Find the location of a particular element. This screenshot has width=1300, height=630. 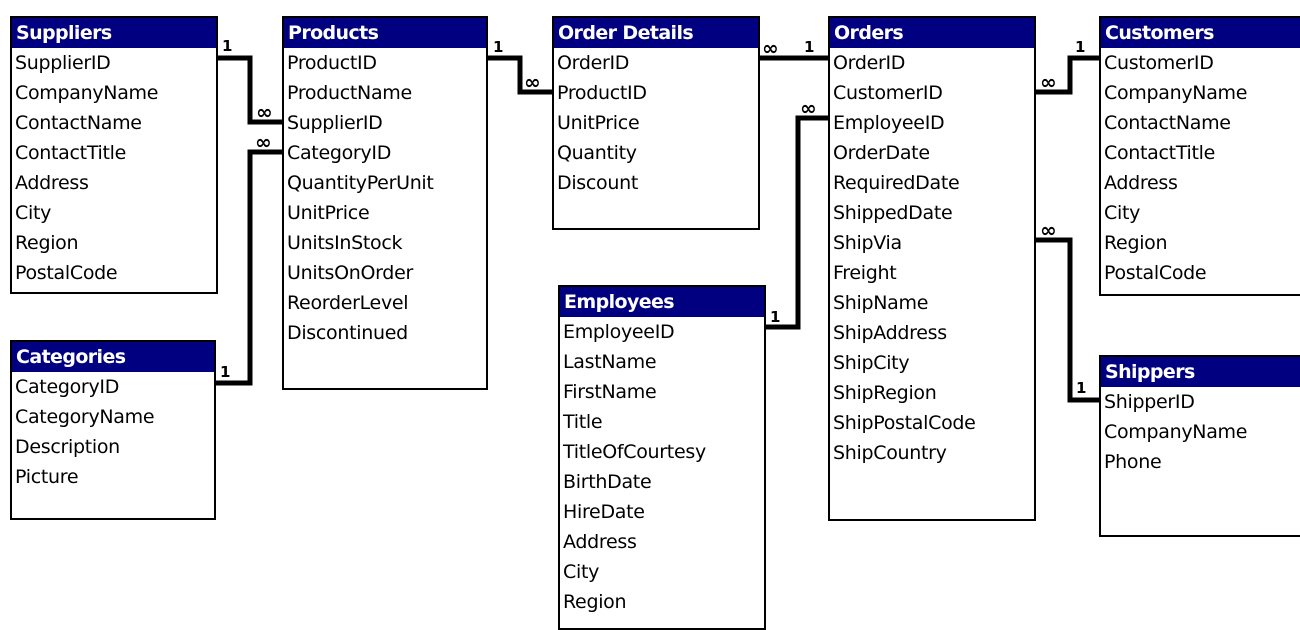

rel-categories-products is located at coordinates (250, 267).